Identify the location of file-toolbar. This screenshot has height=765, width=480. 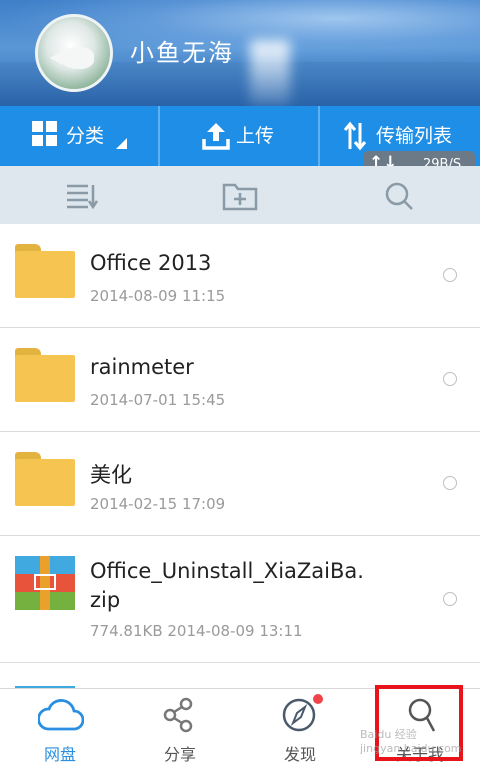
(240, 195).